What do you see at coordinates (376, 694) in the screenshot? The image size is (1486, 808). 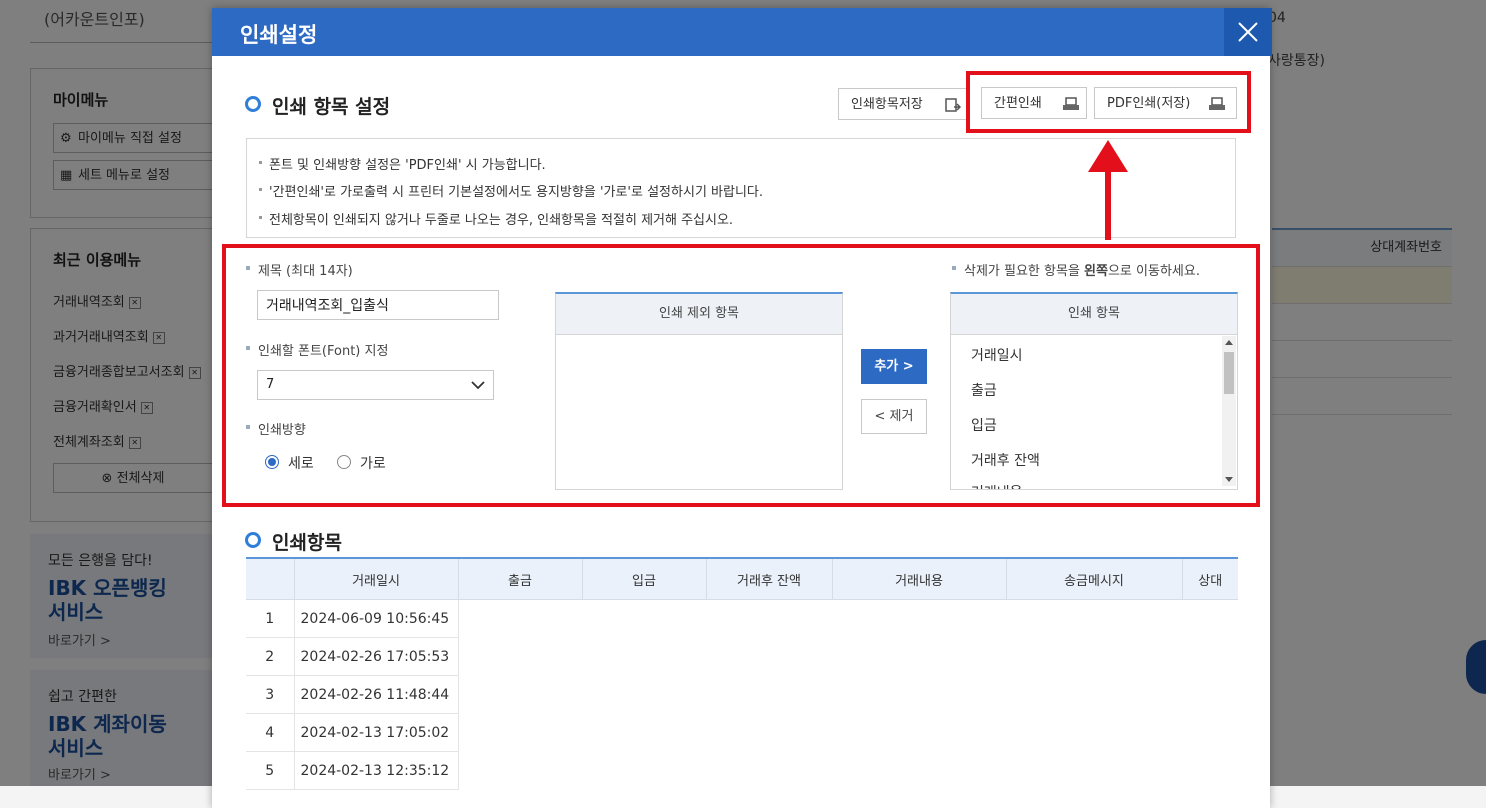 I see `row-datetime: 2024-02-26 11:48:44` at bounding box center [376, 694].